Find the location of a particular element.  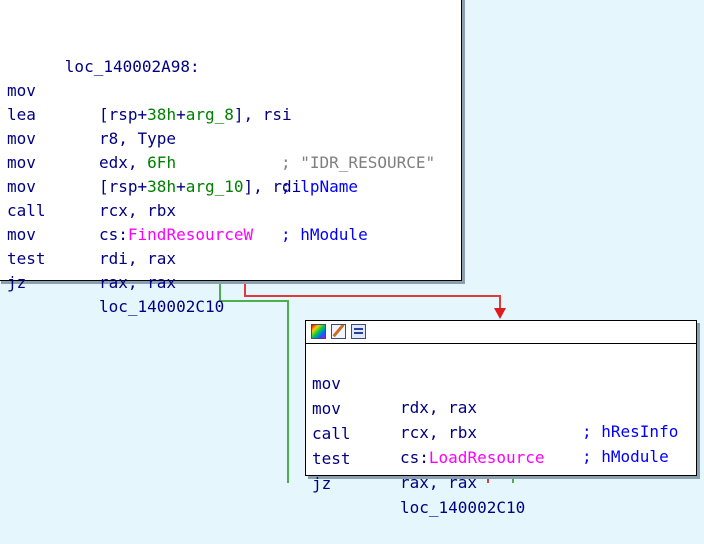

edge-green-out is located at coordinates (513, 479).